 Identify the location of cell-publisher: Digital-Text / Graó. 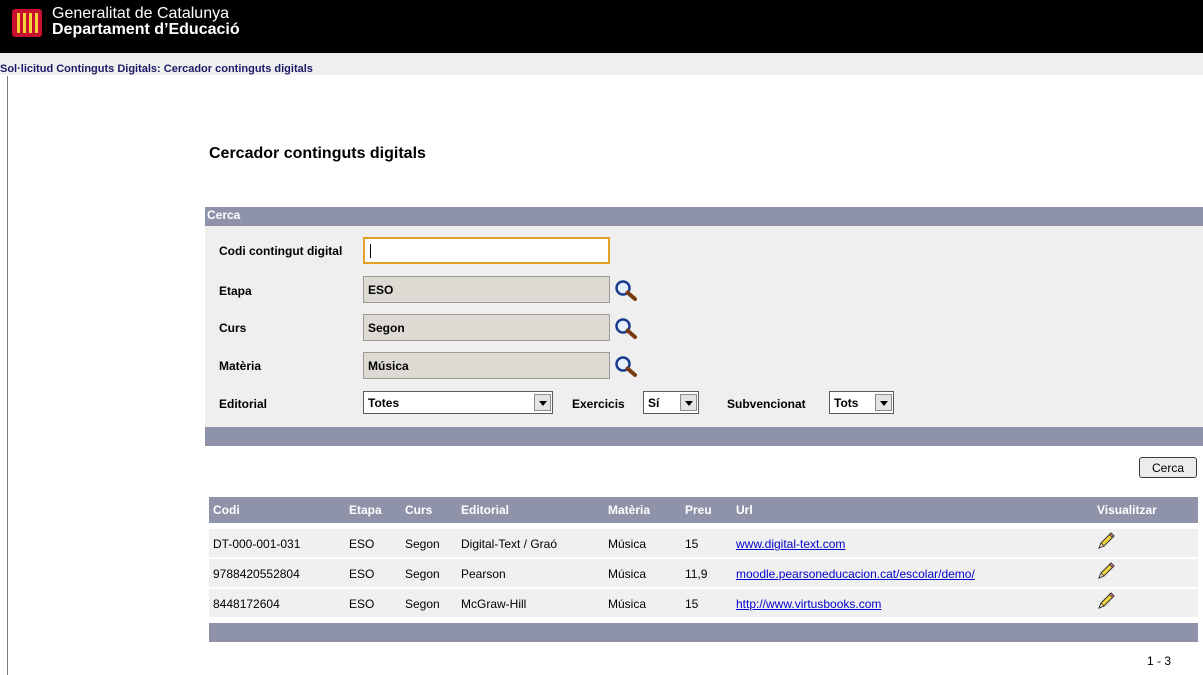
(509, 544).